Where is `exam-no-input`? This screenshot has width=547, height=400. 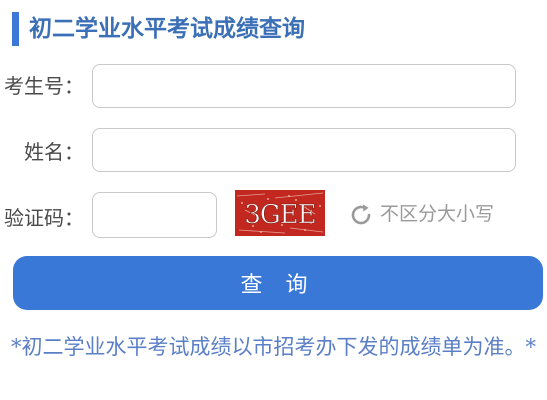 exam-no-input is located at coordinates (304, 86).